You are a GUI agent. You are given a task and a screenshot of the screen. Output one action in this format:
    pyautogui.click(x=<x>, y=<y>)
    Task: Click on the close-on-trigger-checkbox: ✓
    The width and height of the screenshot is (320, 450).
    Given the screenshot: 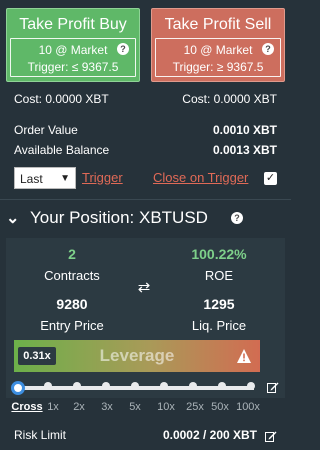 What is the action you would take?
    pyautogui.click(x=270, y=178)
    